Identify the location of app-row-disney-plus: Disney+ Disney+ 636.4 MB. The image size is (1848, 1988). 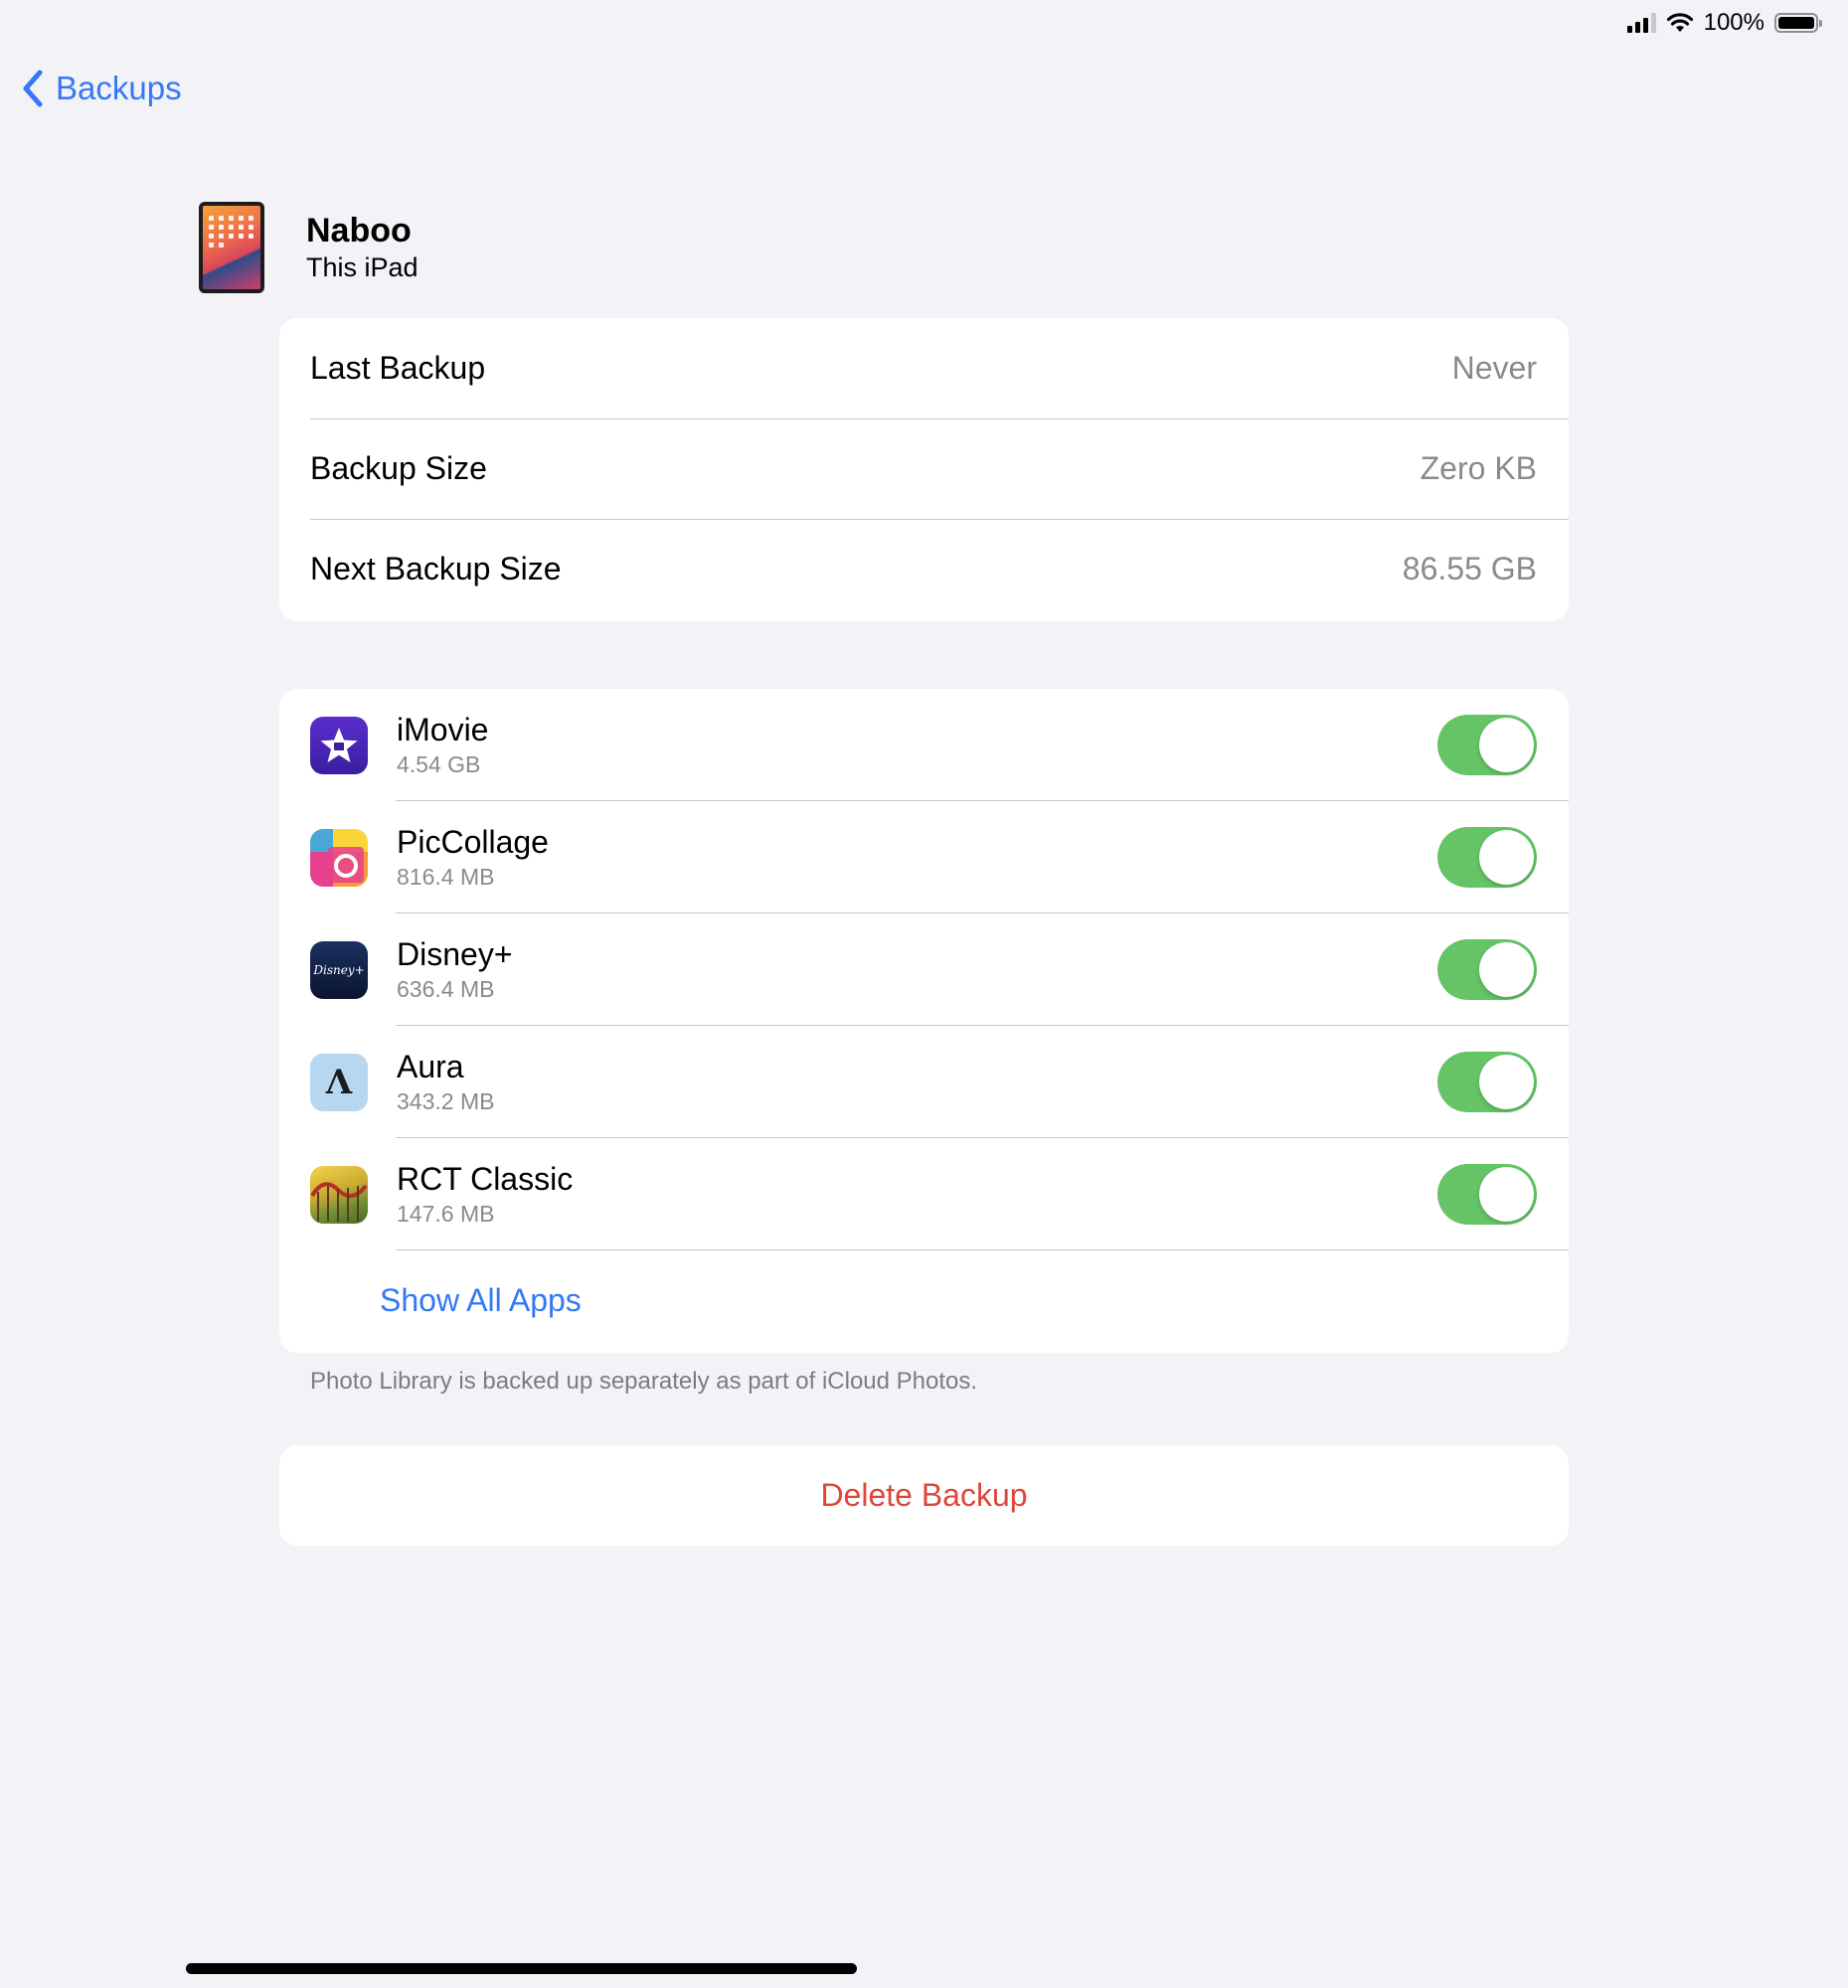
(924, 969).